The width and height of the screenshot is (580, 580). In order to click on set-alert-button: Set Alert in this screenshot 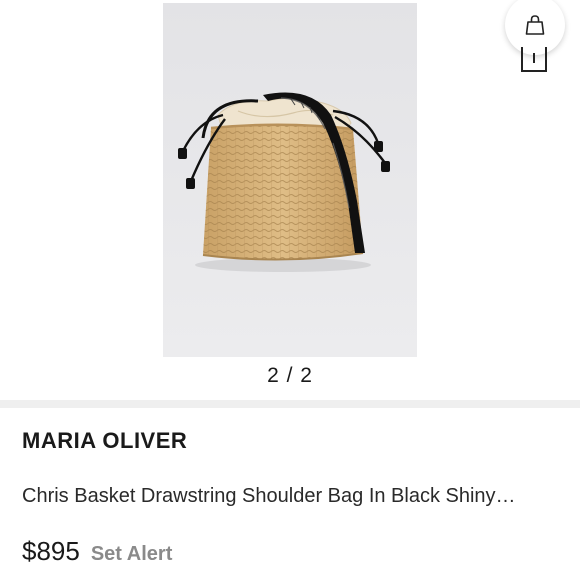, I will do `click(132, 554)`.